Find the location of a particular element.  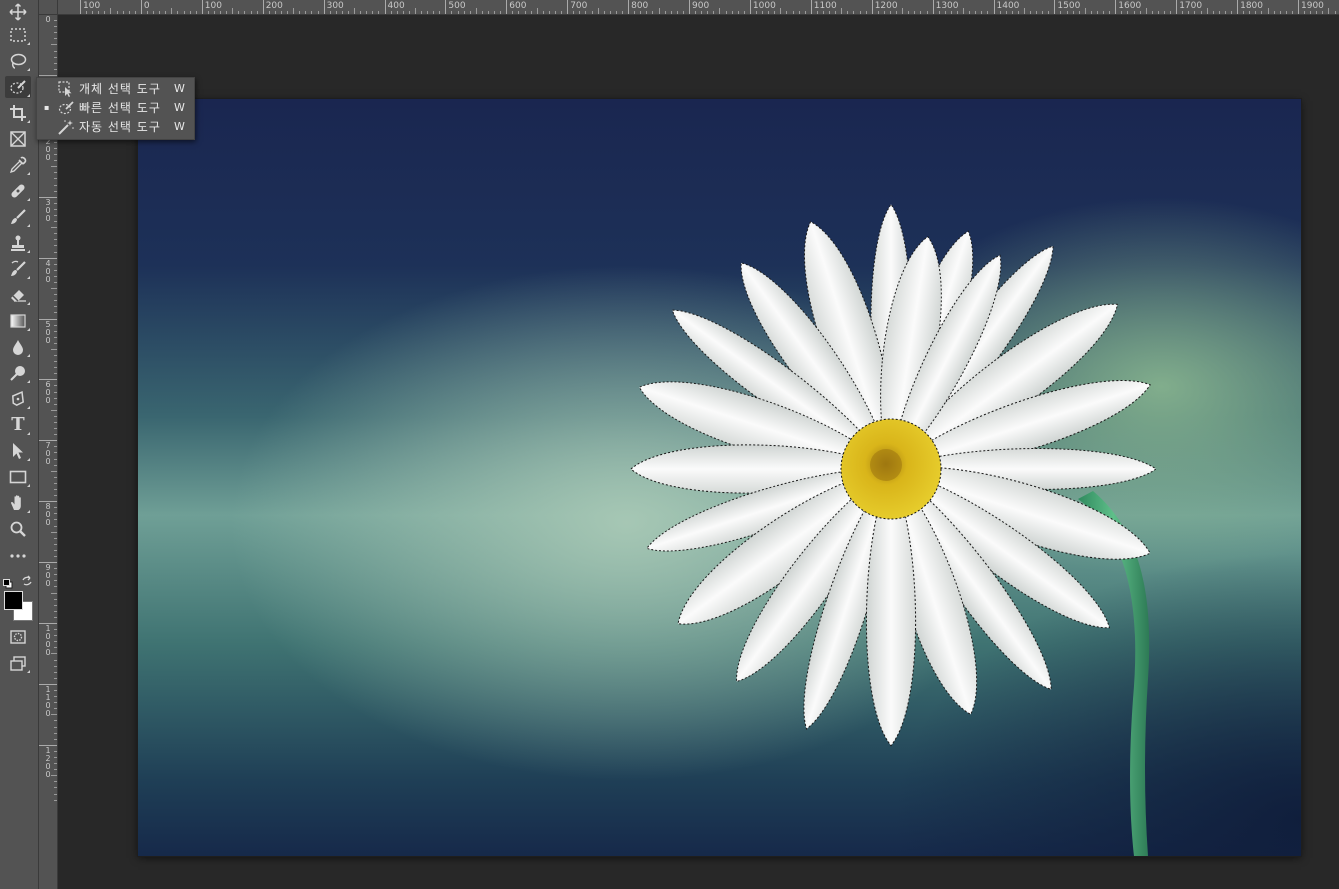

type-icon: T is located at coordinates (18, 424).